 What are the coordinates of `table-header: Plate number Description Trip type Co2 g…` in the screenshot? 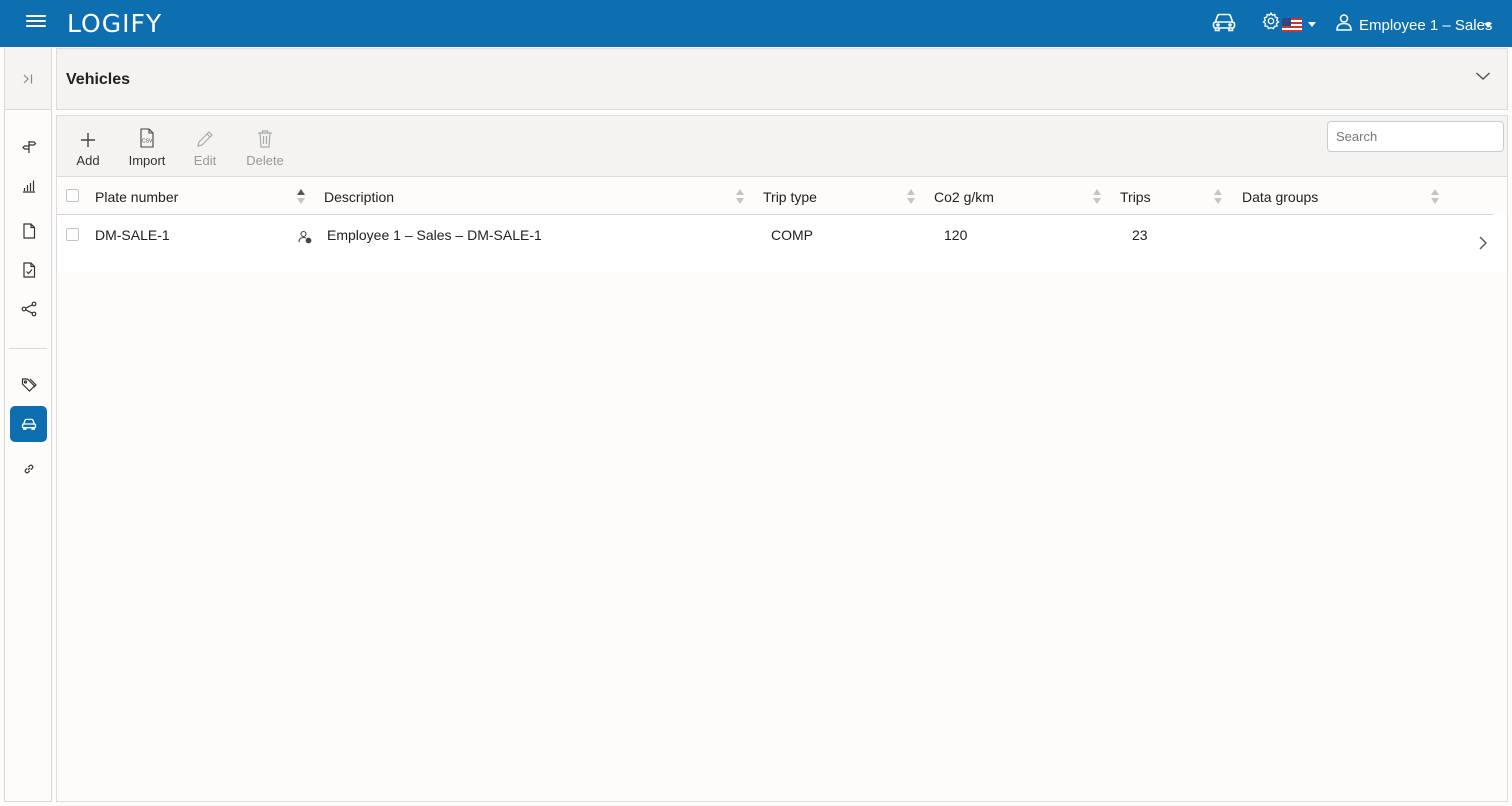 It's located at (775, 196).